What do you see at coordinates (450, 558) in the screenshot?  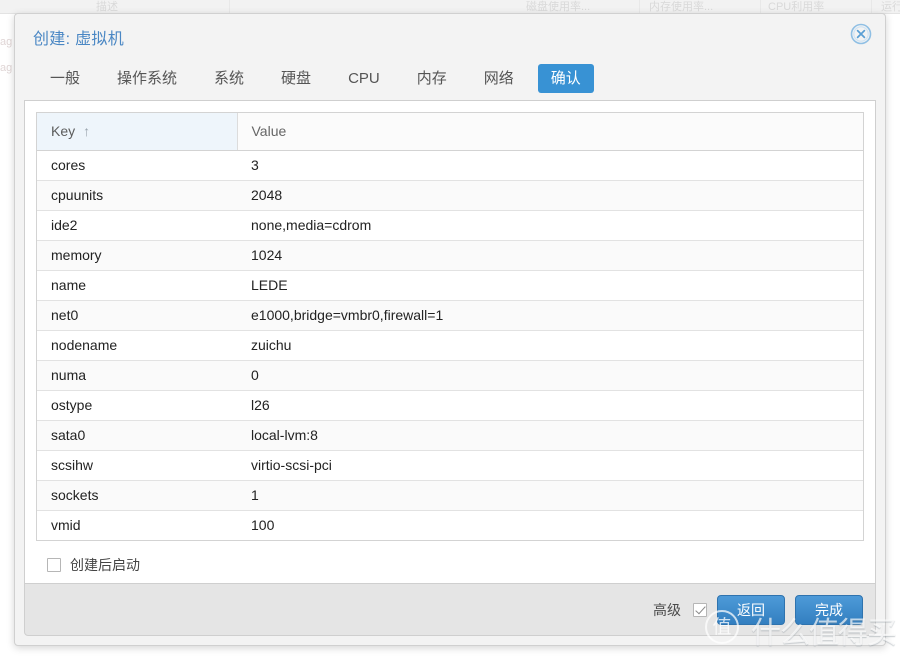 I see `start-after-create-row: 创建后启动` at bounding box center [450, 558].